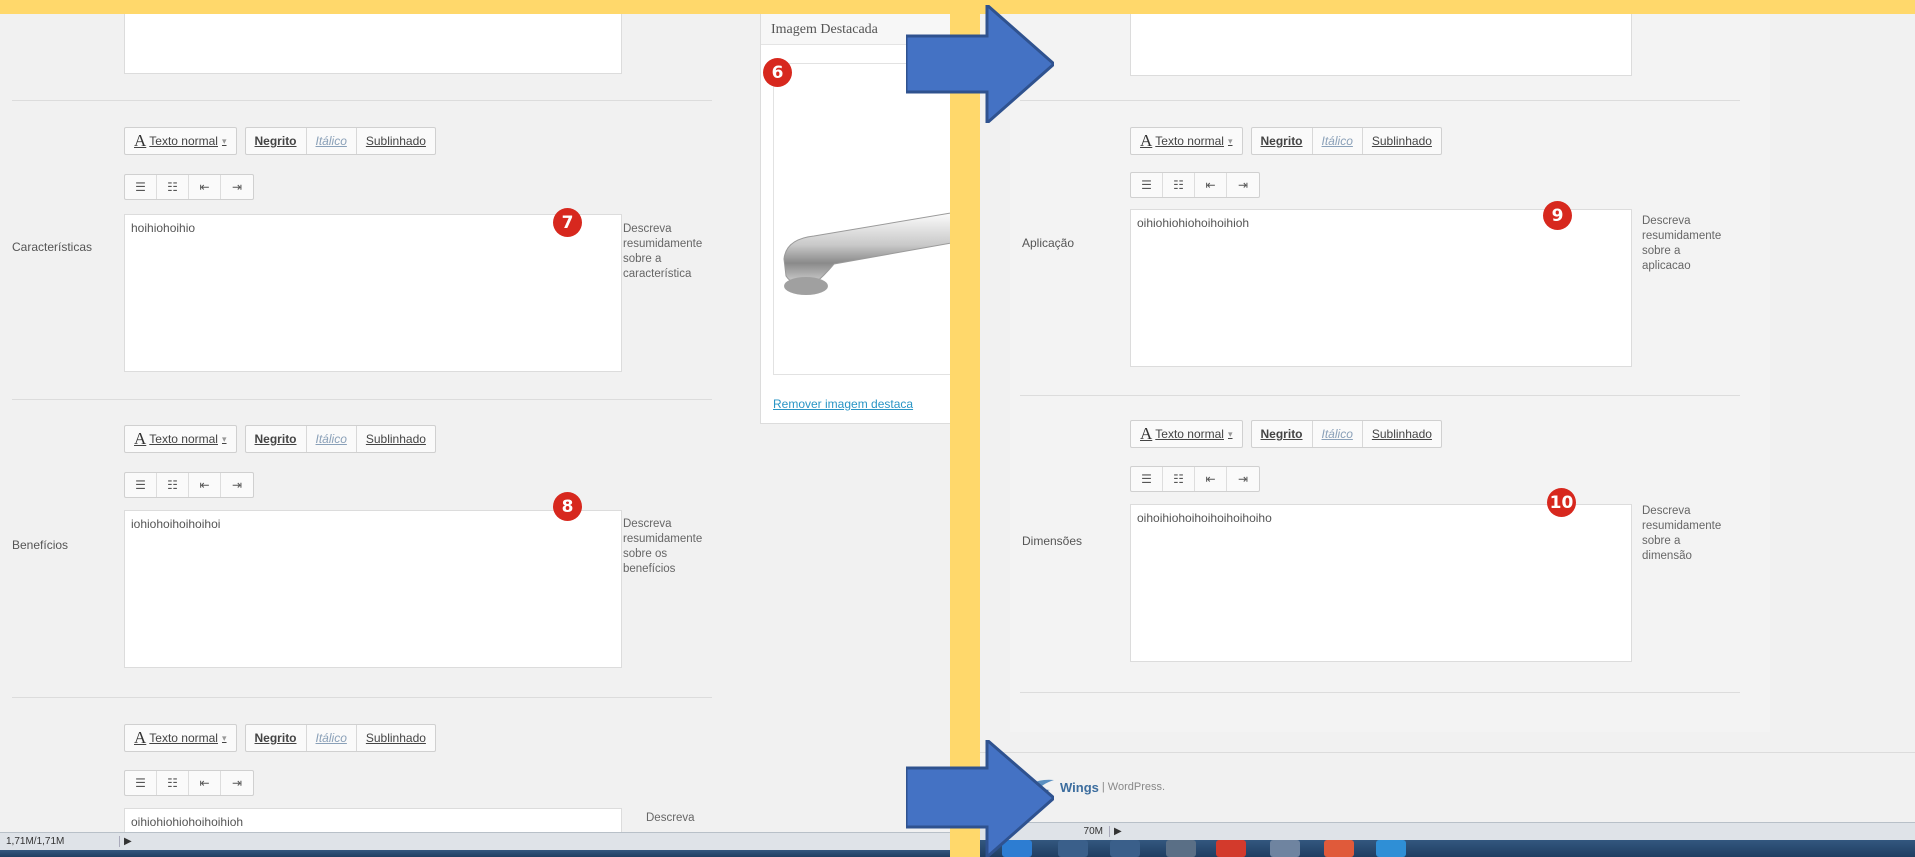 This screenshot has height=857, width=1915. What do you see at coordinates (567, 506) in the screenshot?
I see `step-badge-8: 8` at bounding box center [567, 506].